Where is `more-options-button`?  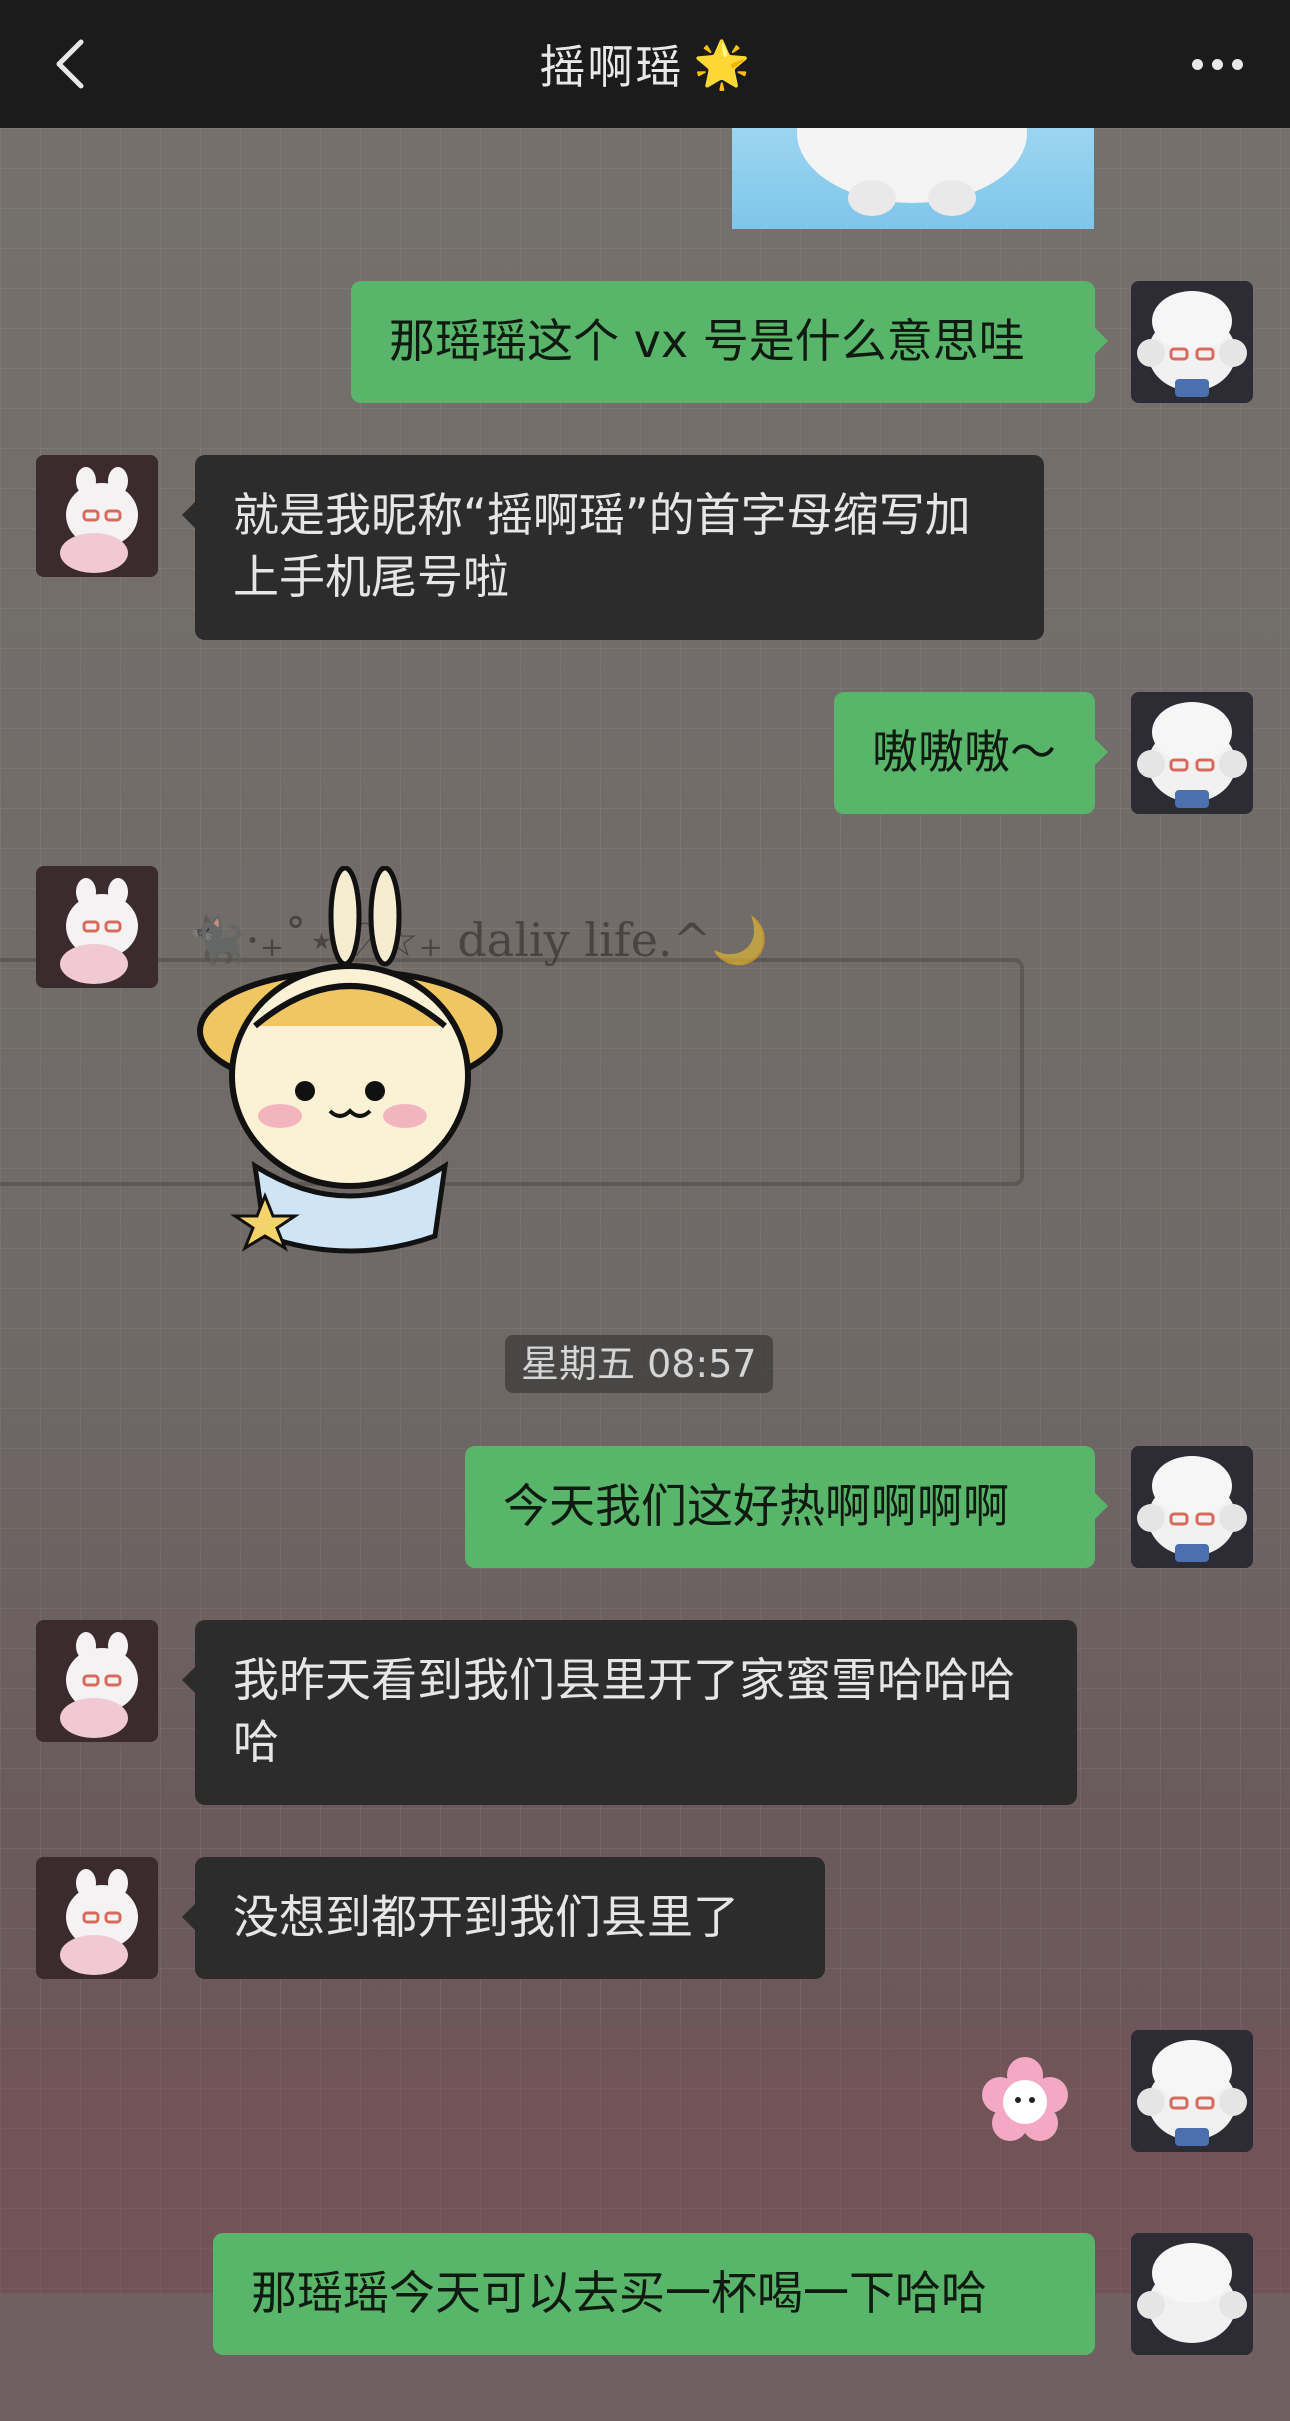 more-options-button is located at coordinates (1217, 64).